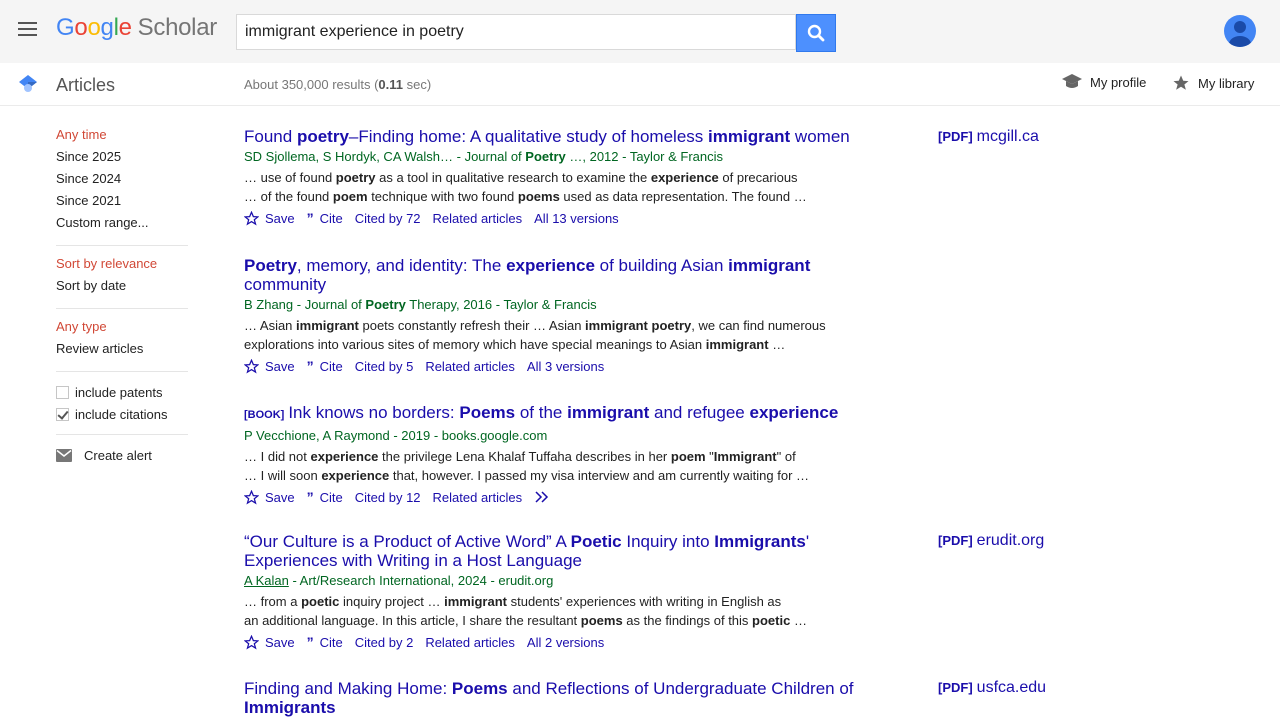 The width and height of the screenshot is (1280, 720). I want to click on sort-by-relevance: Sort by relevance, so click(122, 266).